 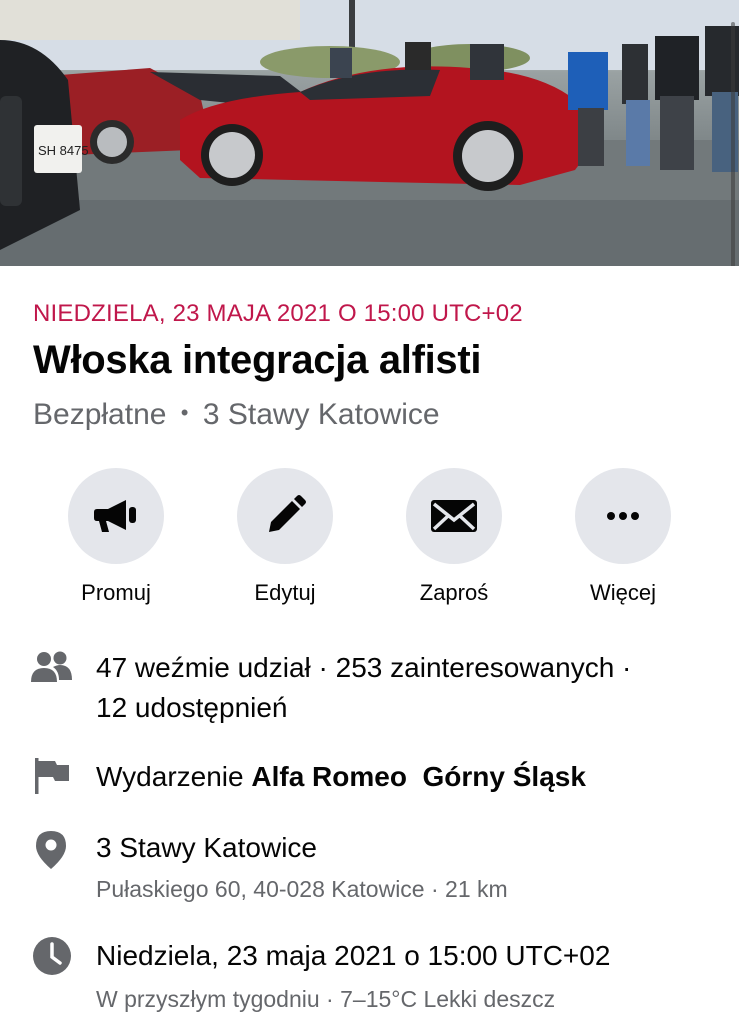 I want to click on pencil-icon, so click(x=287, y=513).